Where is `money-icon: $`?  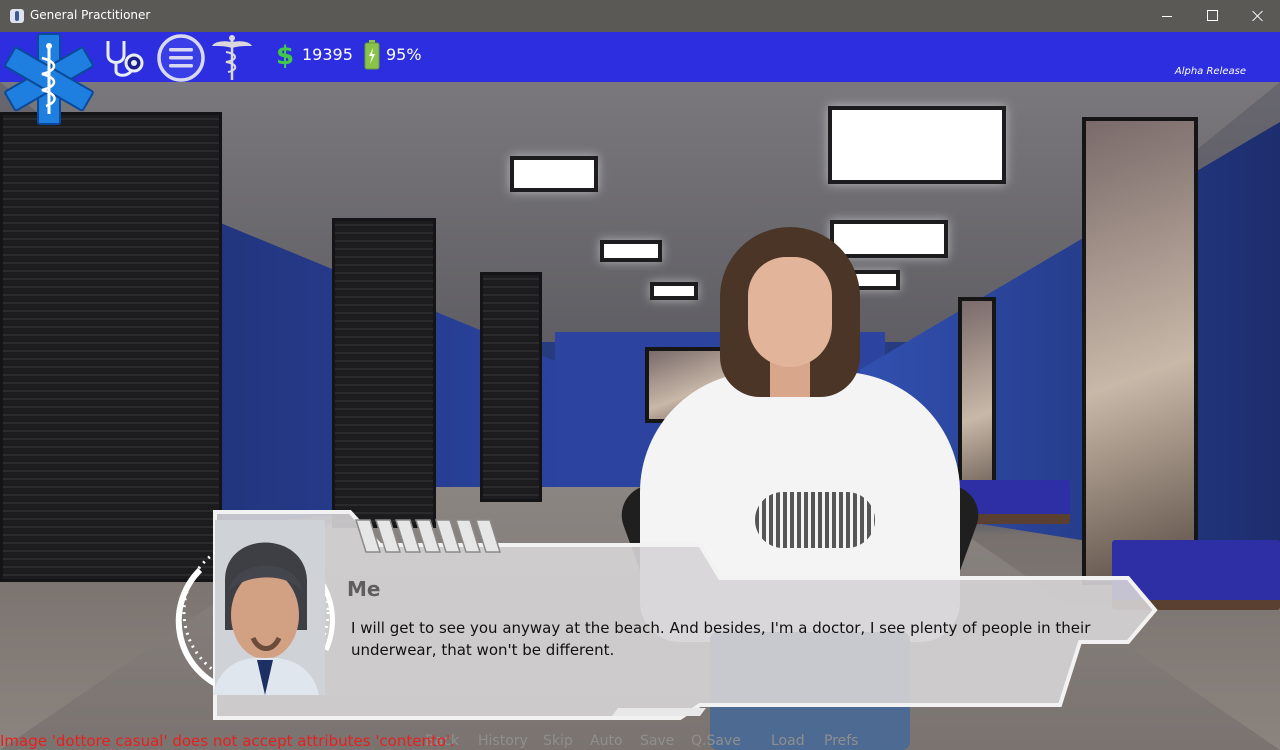
money-icon: $ is located at coordinates (285, 56).